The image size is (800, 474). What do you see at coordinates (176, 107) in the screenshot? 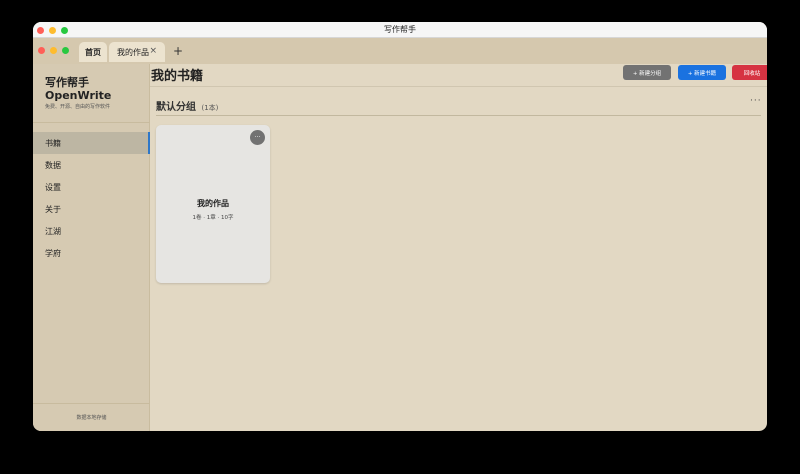
I see `group-title: 默认分组` at bounding box center [176, 107].